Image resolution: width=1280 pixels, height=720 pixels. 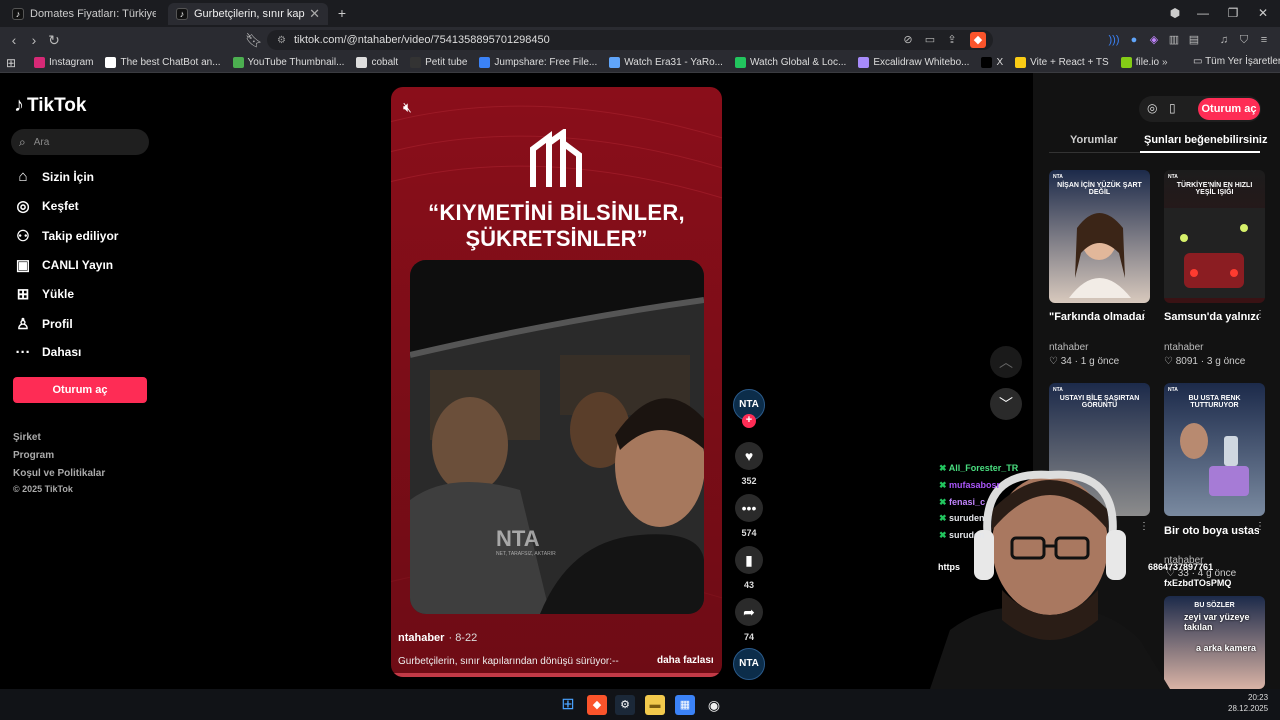 What do you see at coordinates (63, 265) in the screenshot?
I see `sidebar-item: ▣ CANLI Yayın` at bounding box center [63, 265].